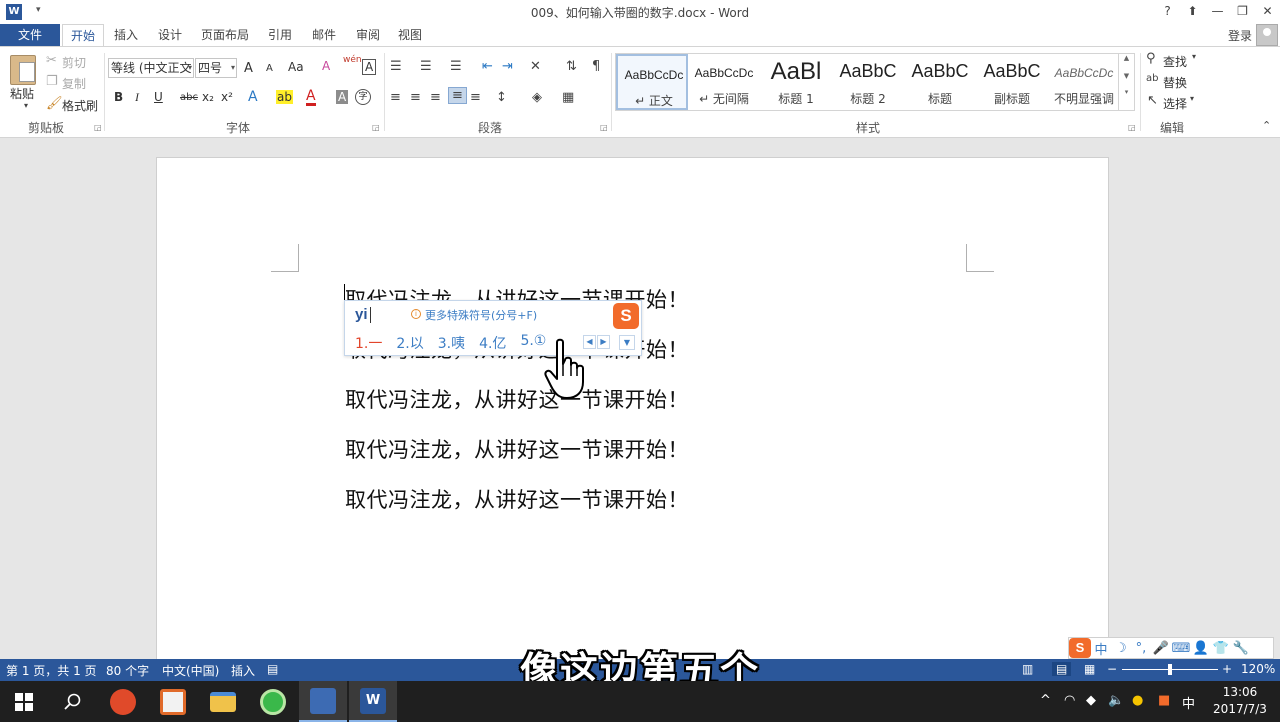  What do you see at coordinates (435, 97) in the screenshot?
I see `align-right-icon: ≡` at bounding box center [435, 97].